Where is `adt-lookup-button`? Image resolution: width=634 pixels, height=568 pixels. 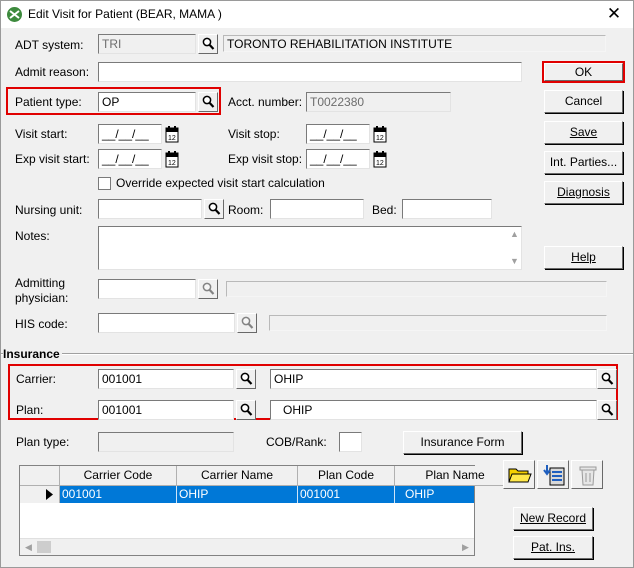 adt-lookup-button is located at coordinates (208, 44).